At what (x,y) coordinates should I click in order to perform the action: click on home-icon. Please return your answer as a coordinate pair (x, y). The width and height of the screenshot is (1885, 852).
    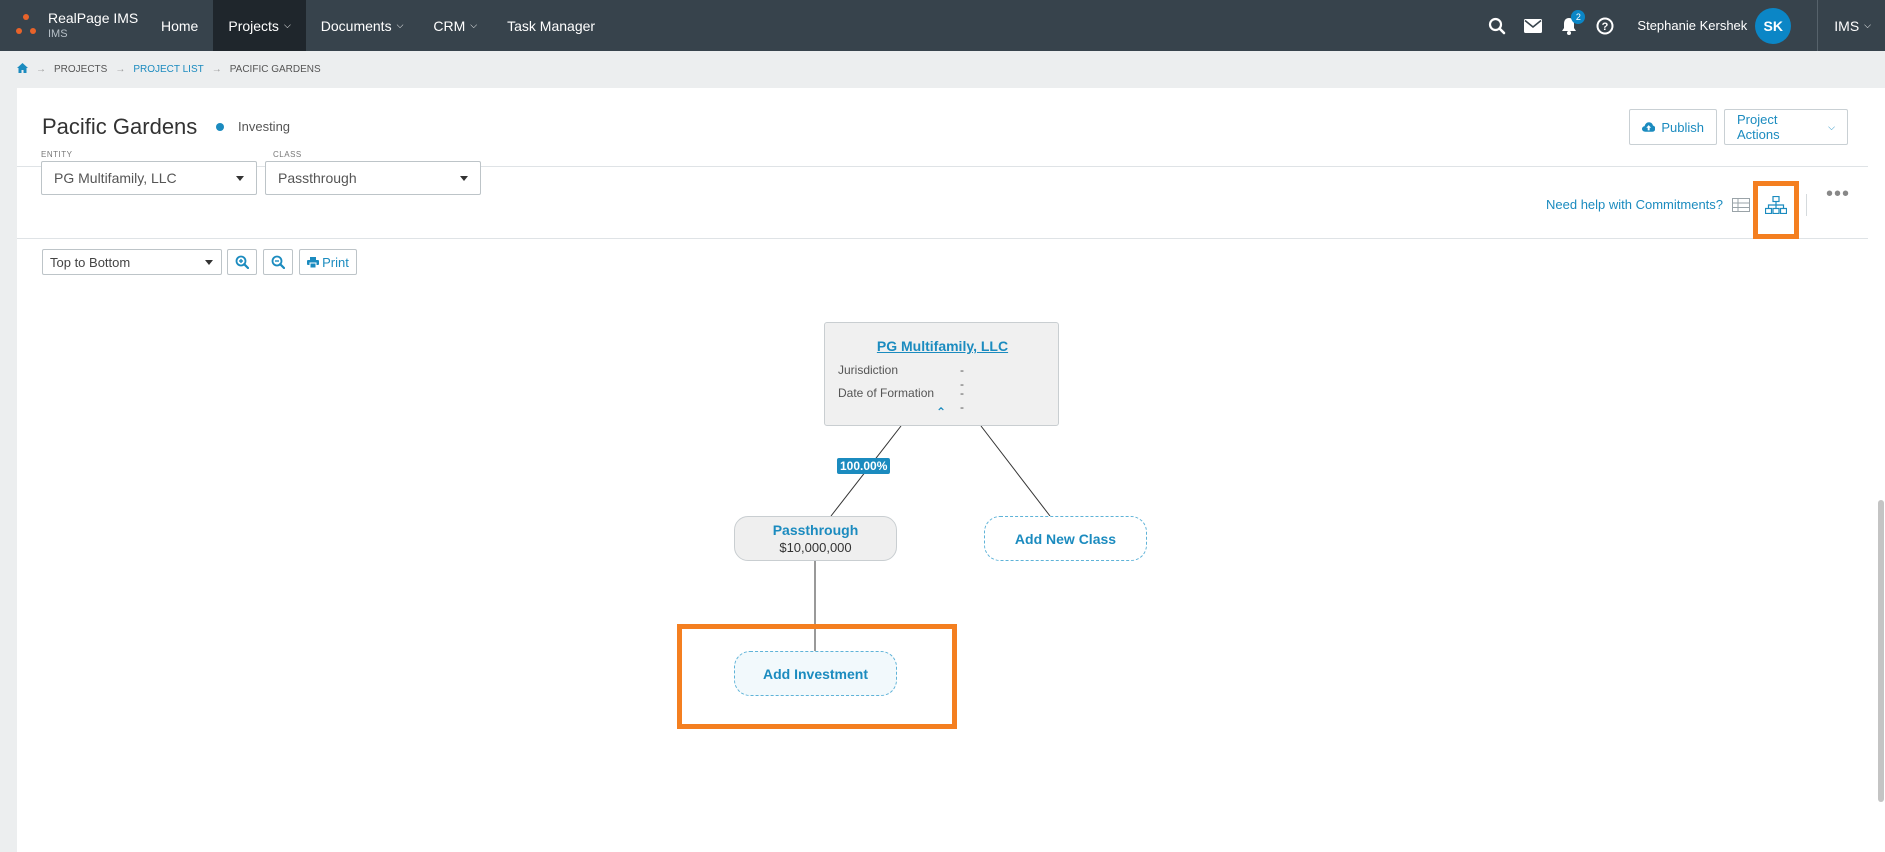
    Looking at the image, I should click on (22, 69).